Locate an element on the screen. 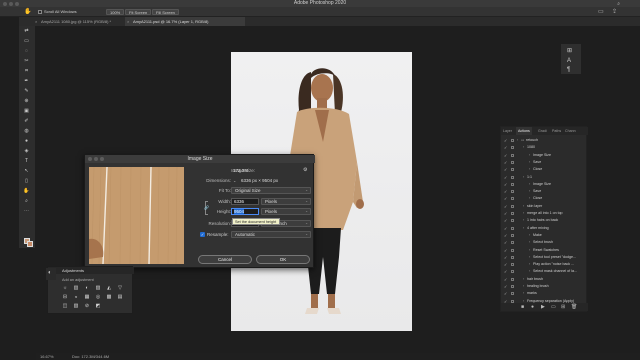  quick-selection-tool-icon: ✂ is located at coordinates (26, 61).